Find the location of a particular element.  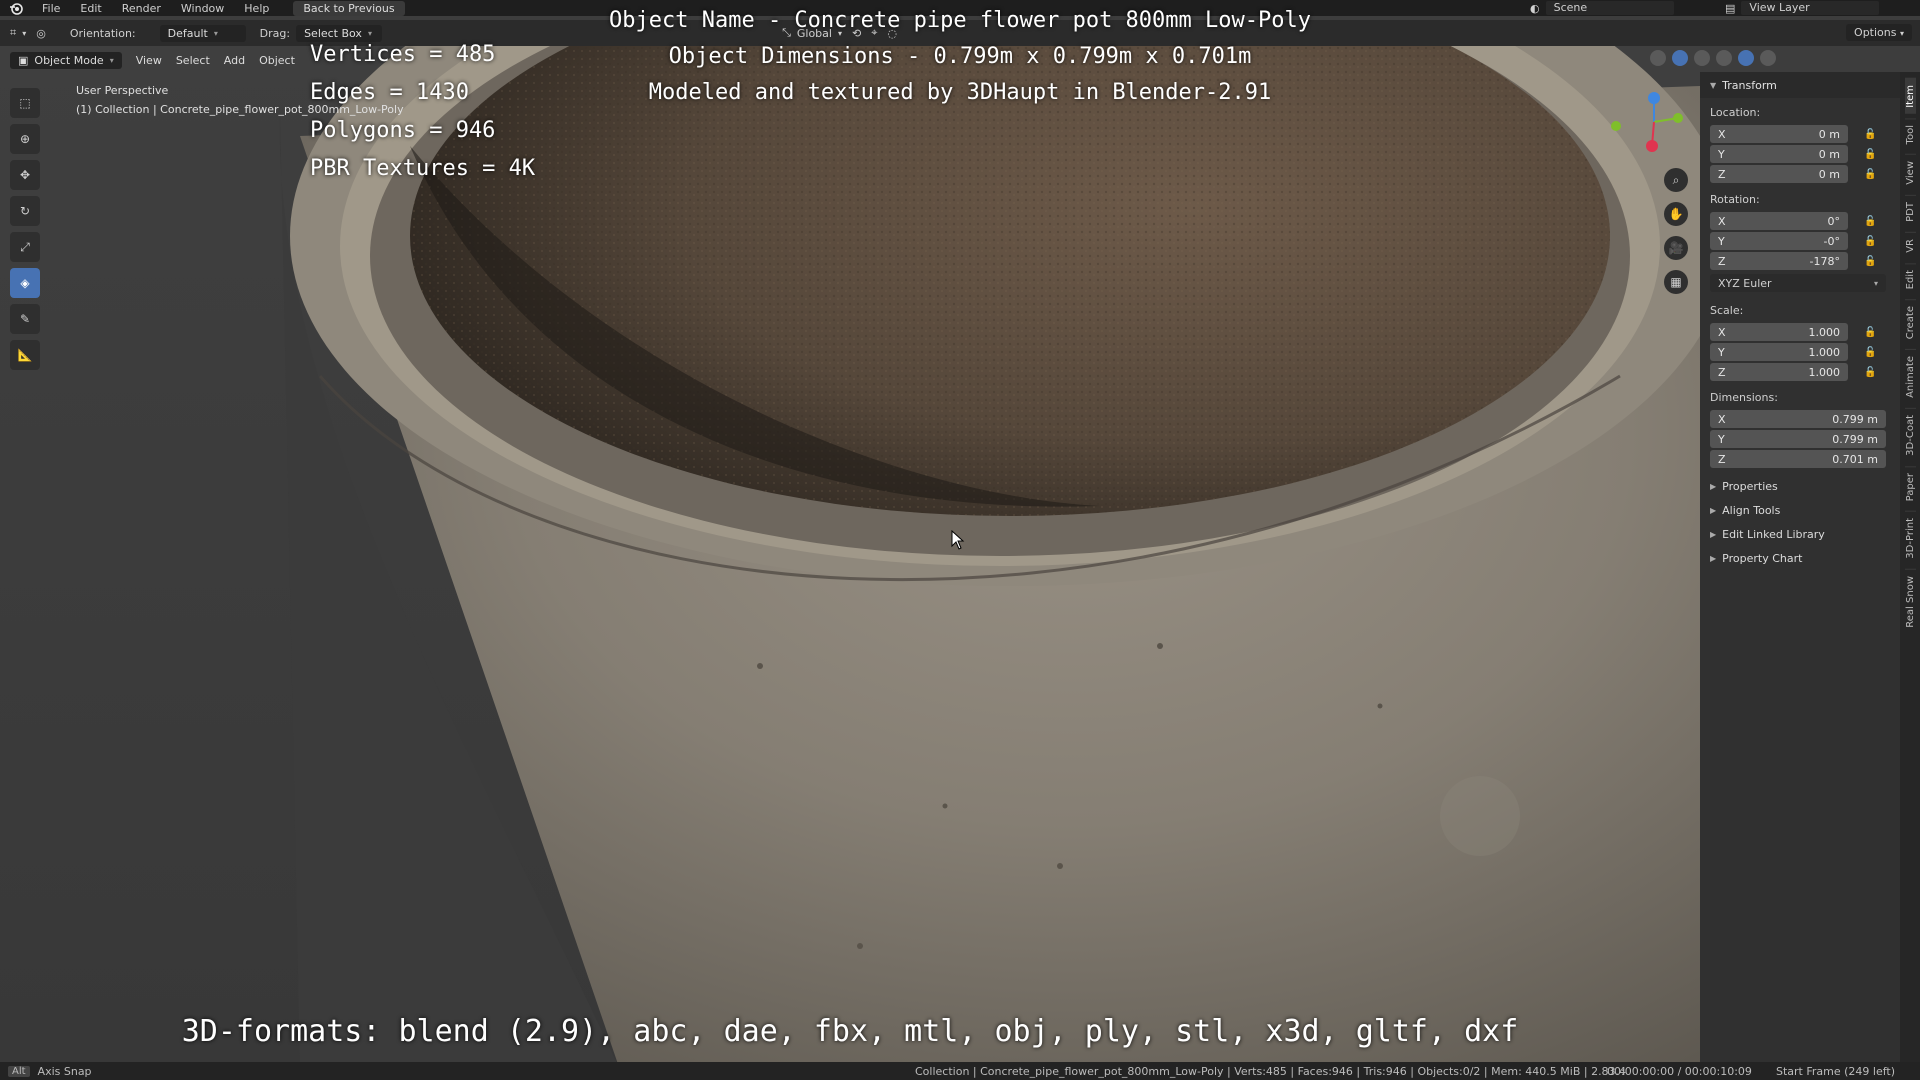

orientation-dropdown: Default ▾ is located at coordinates (202, 33).